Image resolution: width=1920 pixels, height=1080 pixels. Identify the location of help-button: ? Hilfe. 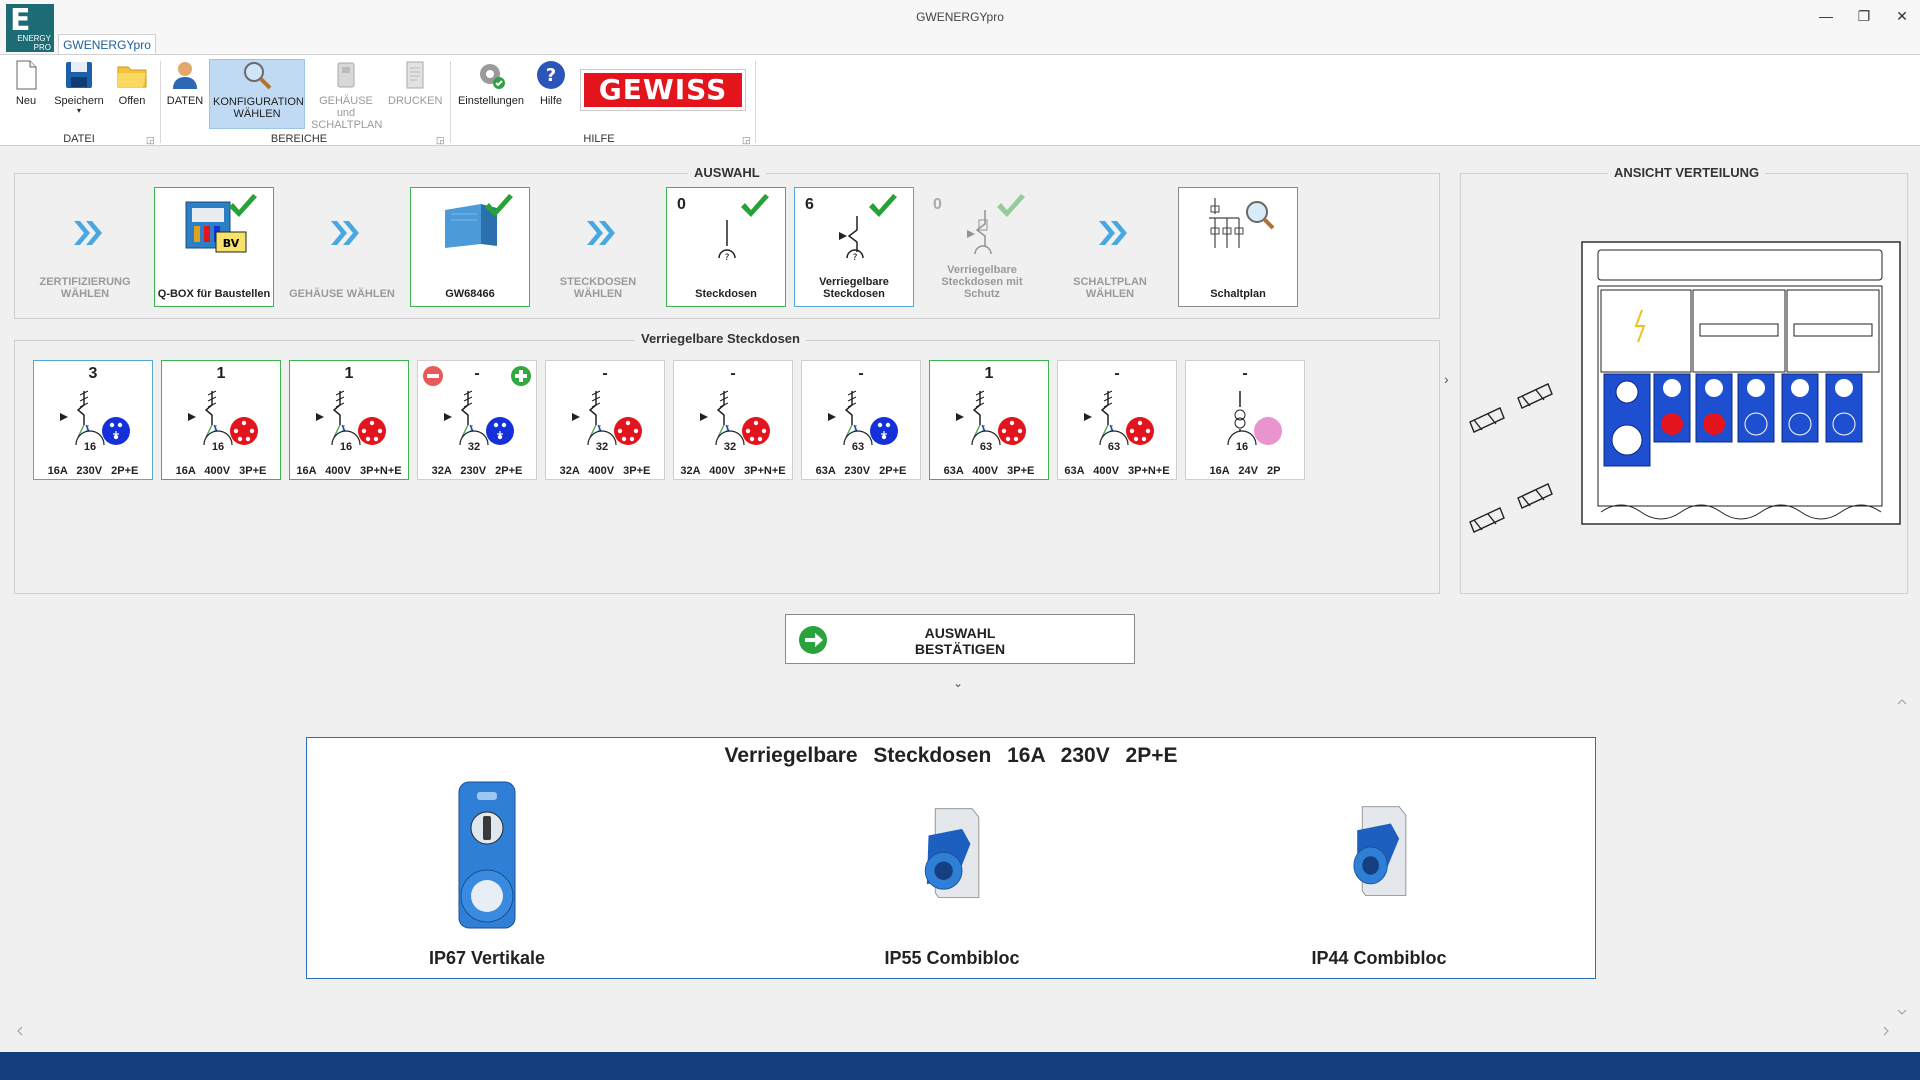
(551, 94).